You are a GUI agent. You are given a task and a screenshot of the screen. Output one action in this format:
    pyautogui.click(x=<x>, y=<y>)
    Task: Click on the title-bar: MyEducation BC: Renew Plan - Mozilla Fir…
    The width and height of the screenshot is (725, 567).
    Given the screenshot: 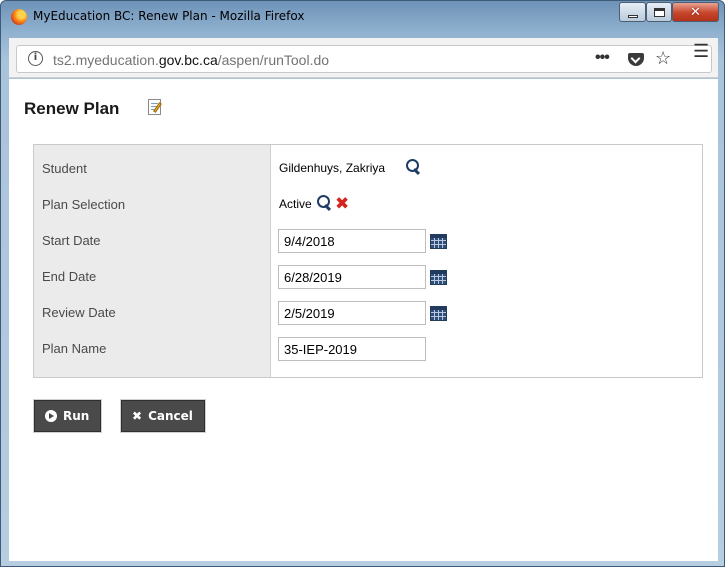 What is the action you would take?
    pyautogui.click(x=362, y=16)
    